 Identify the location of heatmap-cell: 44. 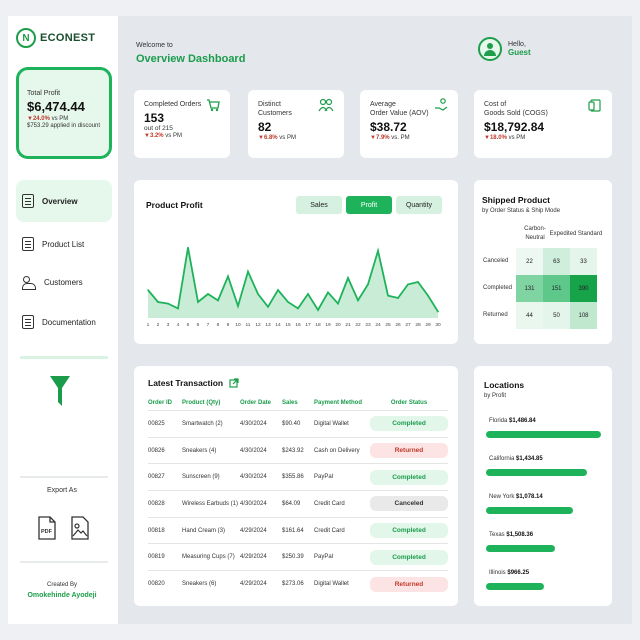
(529, 315).